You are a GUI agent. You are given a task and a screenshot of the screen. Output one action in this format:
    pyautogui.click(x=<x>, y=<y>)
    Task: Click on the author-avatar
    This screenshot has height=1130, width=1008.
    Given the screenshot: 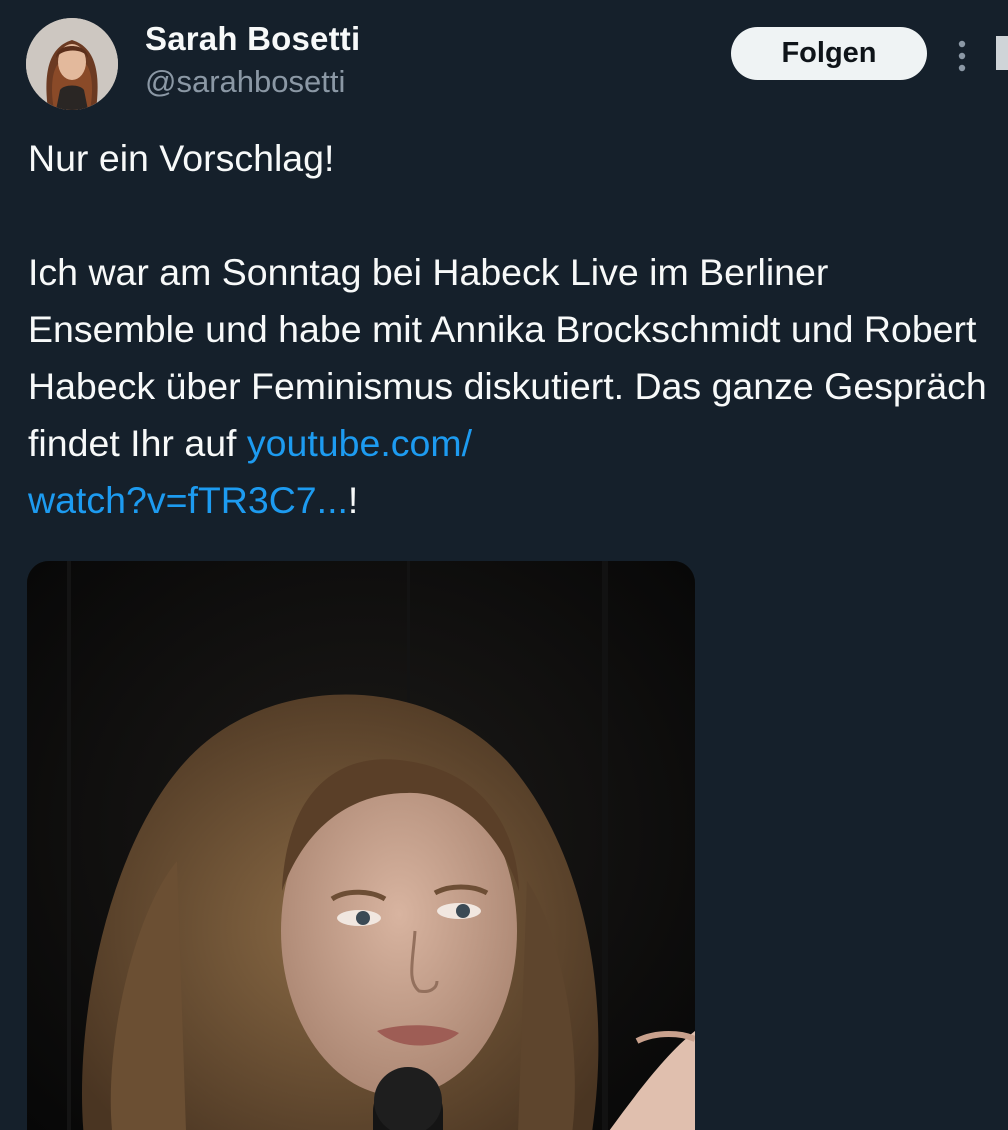 What is the action you would take?
    pyautogui.click(x=72, y=64)
    